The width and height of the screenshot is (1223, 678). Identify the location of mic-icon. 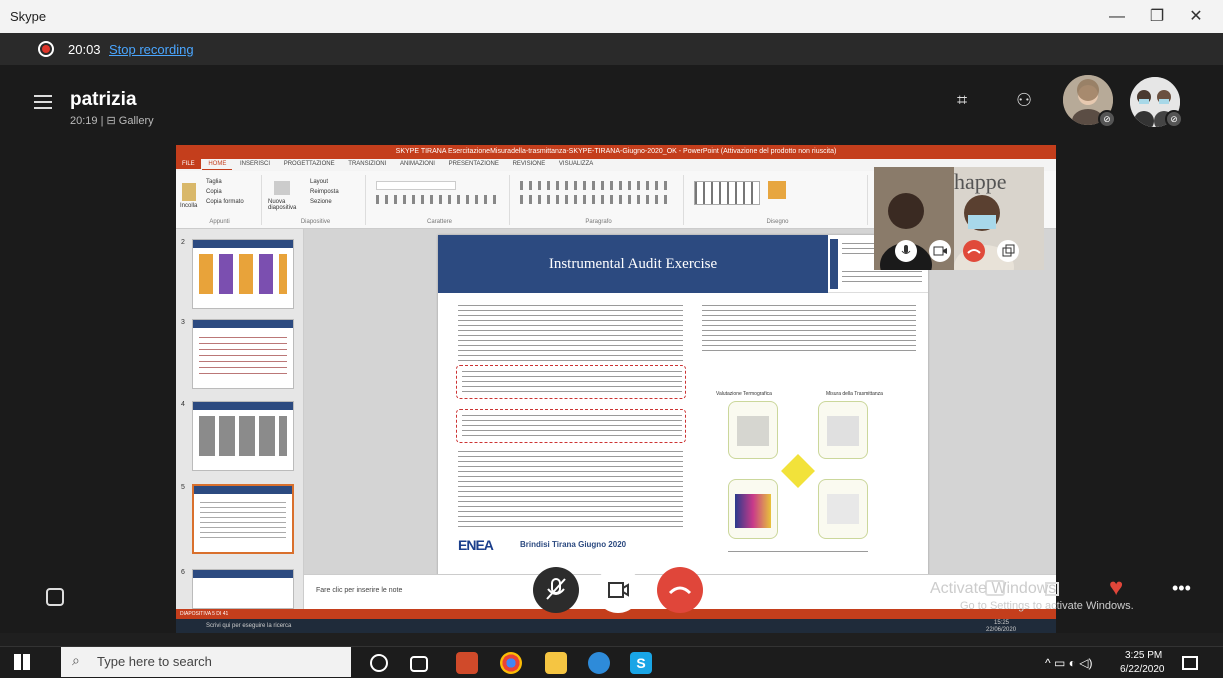
(906, 251).